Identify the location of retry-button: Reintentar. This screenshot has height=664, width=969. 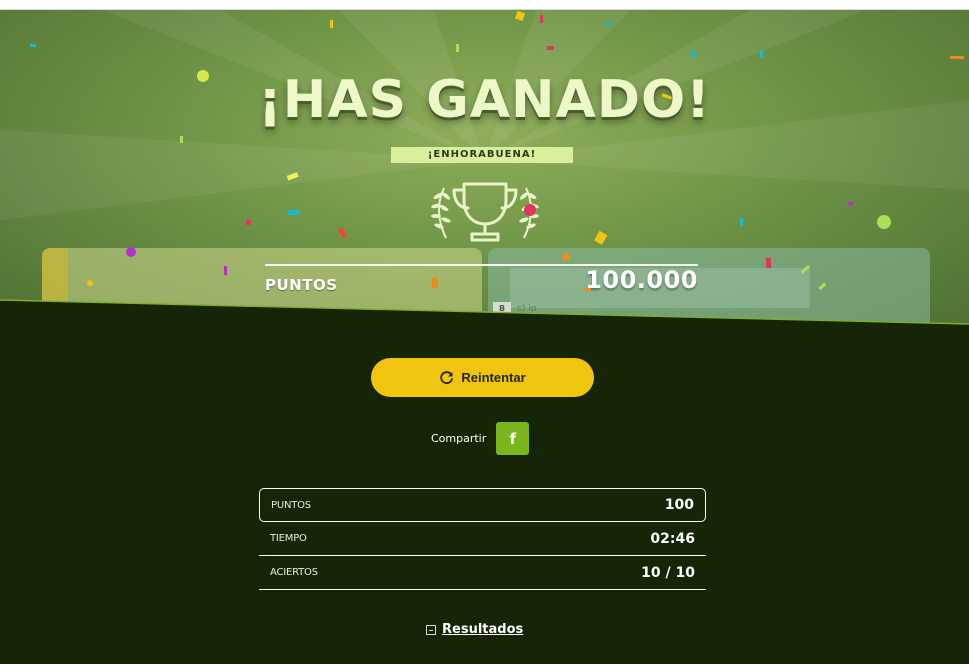
(482, 377).